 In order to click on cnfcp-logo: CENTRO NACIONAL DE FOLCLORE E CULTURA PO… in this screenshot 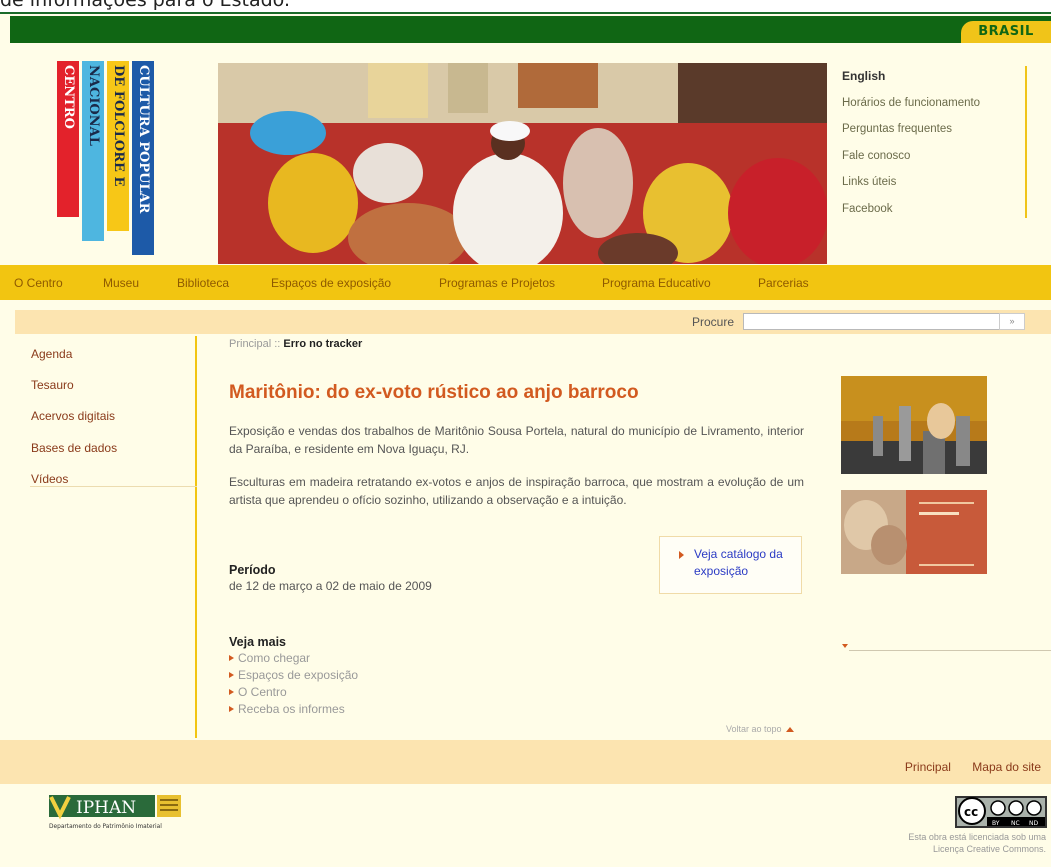, I will do `click(107, 158)`.